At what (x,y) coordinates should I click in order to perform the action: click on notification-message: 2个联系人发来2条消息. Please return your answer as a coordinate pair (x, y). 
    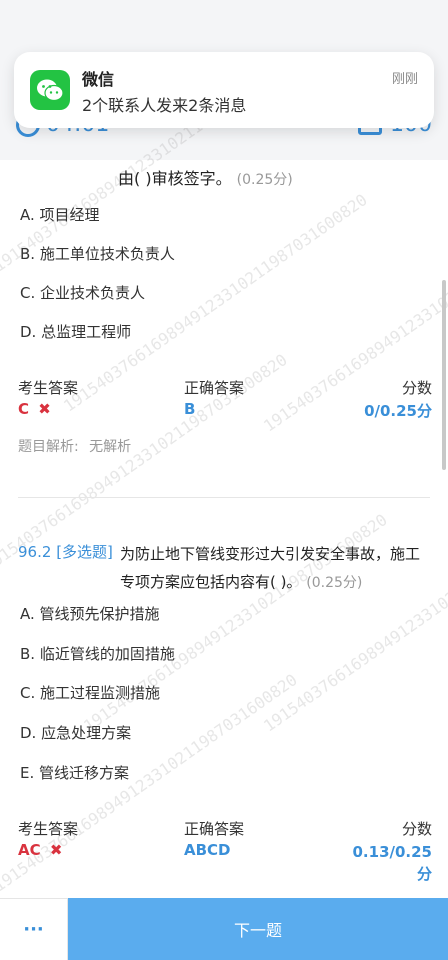
    Looking at the image, I should click on (164, 105).